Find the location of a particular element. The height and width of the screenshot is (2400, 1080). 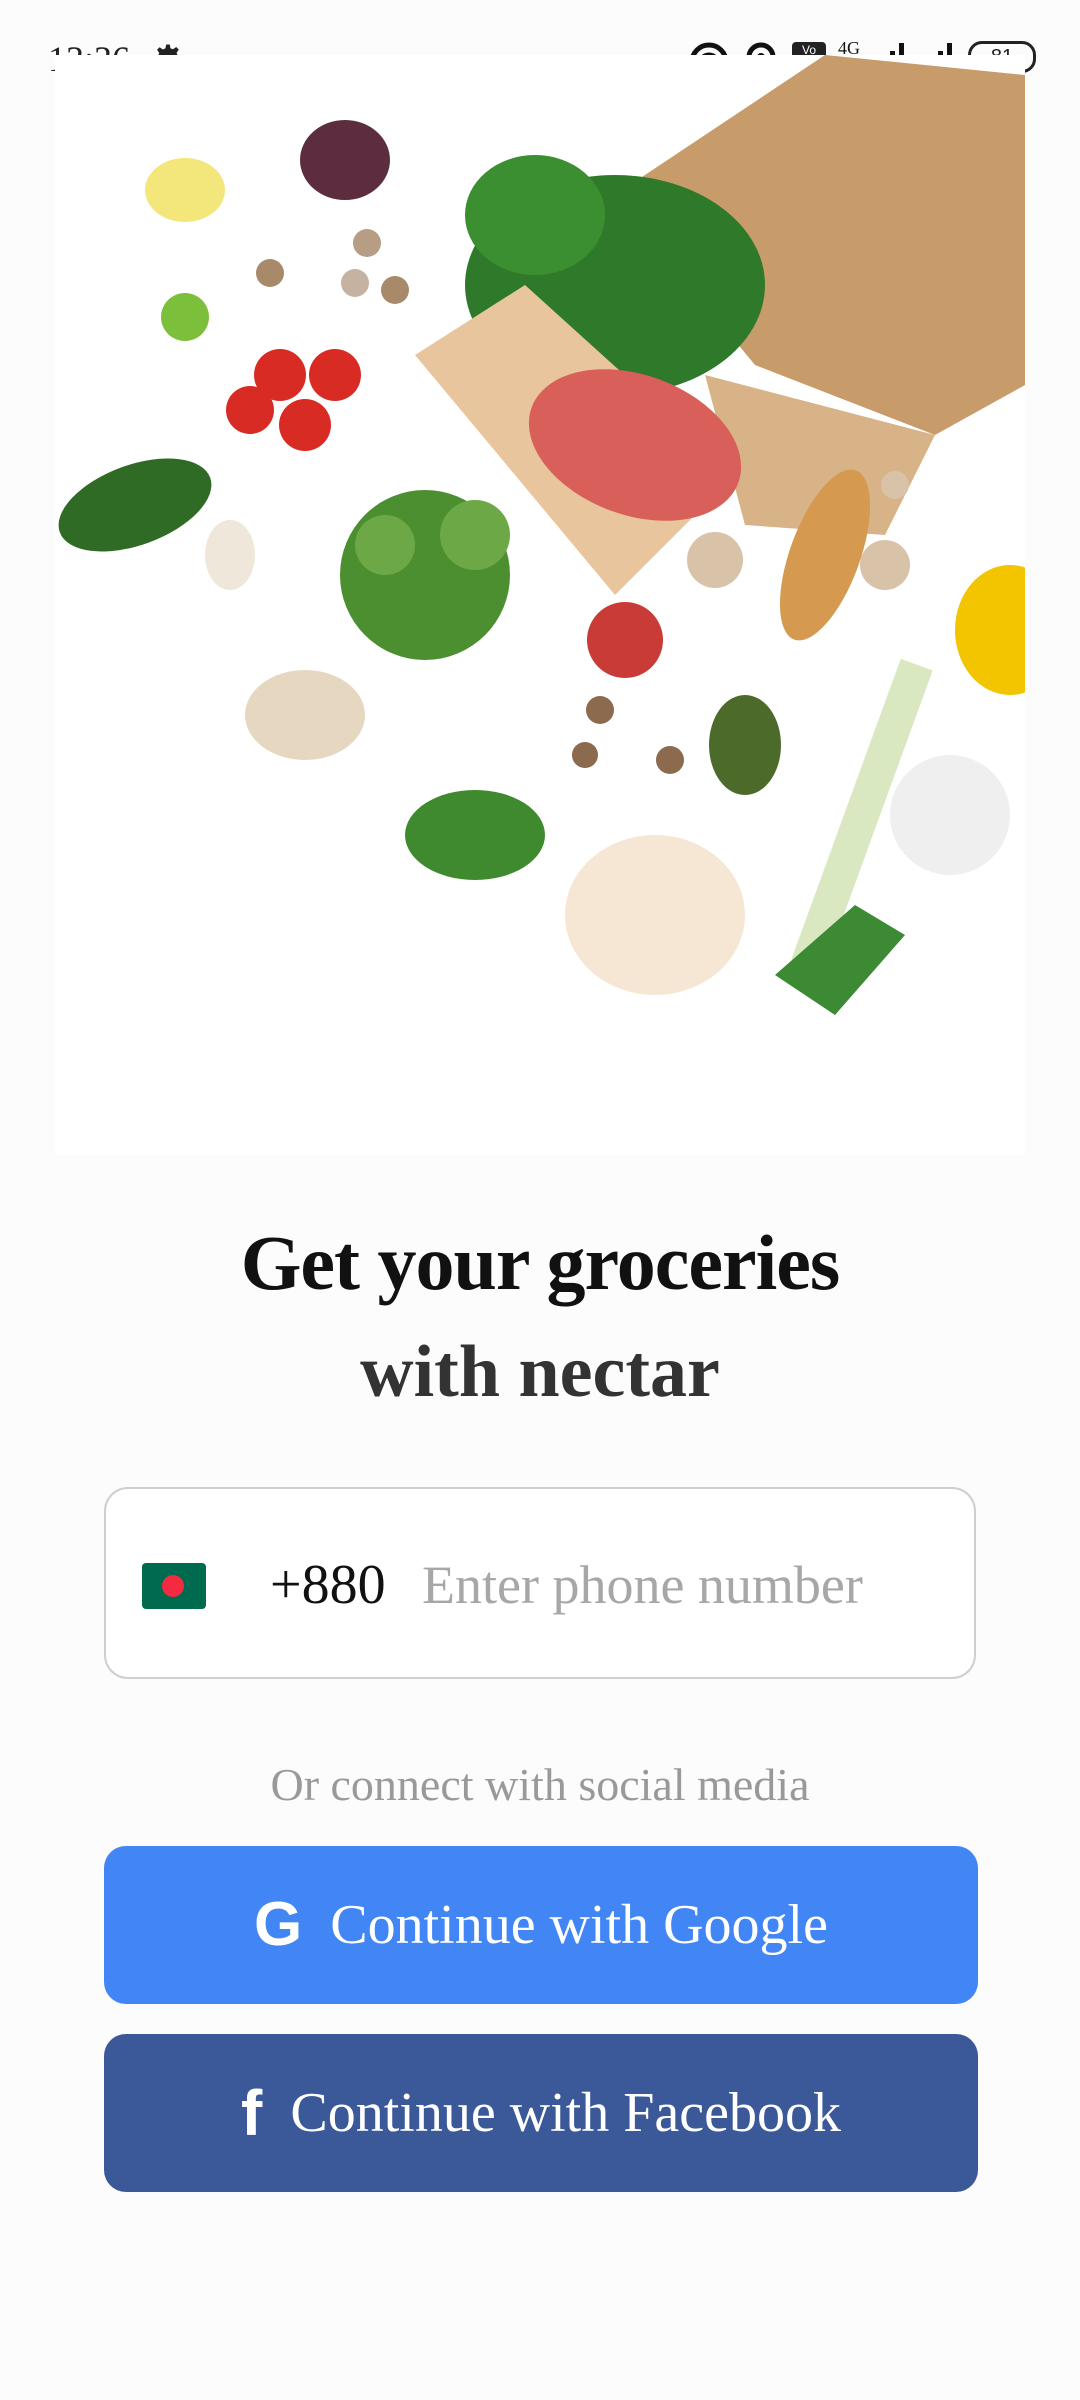

headline-line-2: with nectar is located at coordinates (540, 1372).